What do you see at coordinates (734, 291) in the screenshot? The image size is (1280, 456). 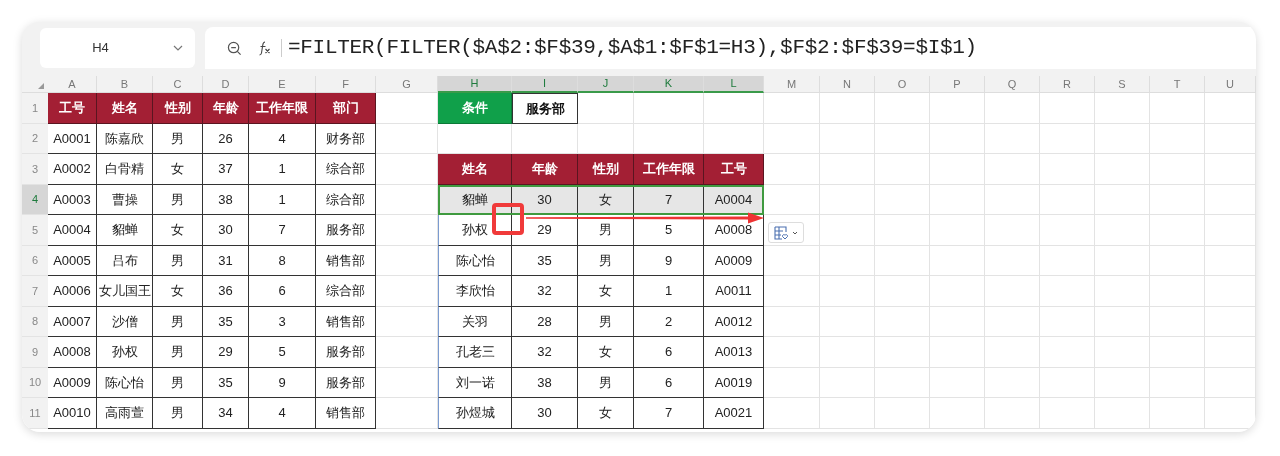 I see `table-cell: A0011` at bounding box center [734, 291].